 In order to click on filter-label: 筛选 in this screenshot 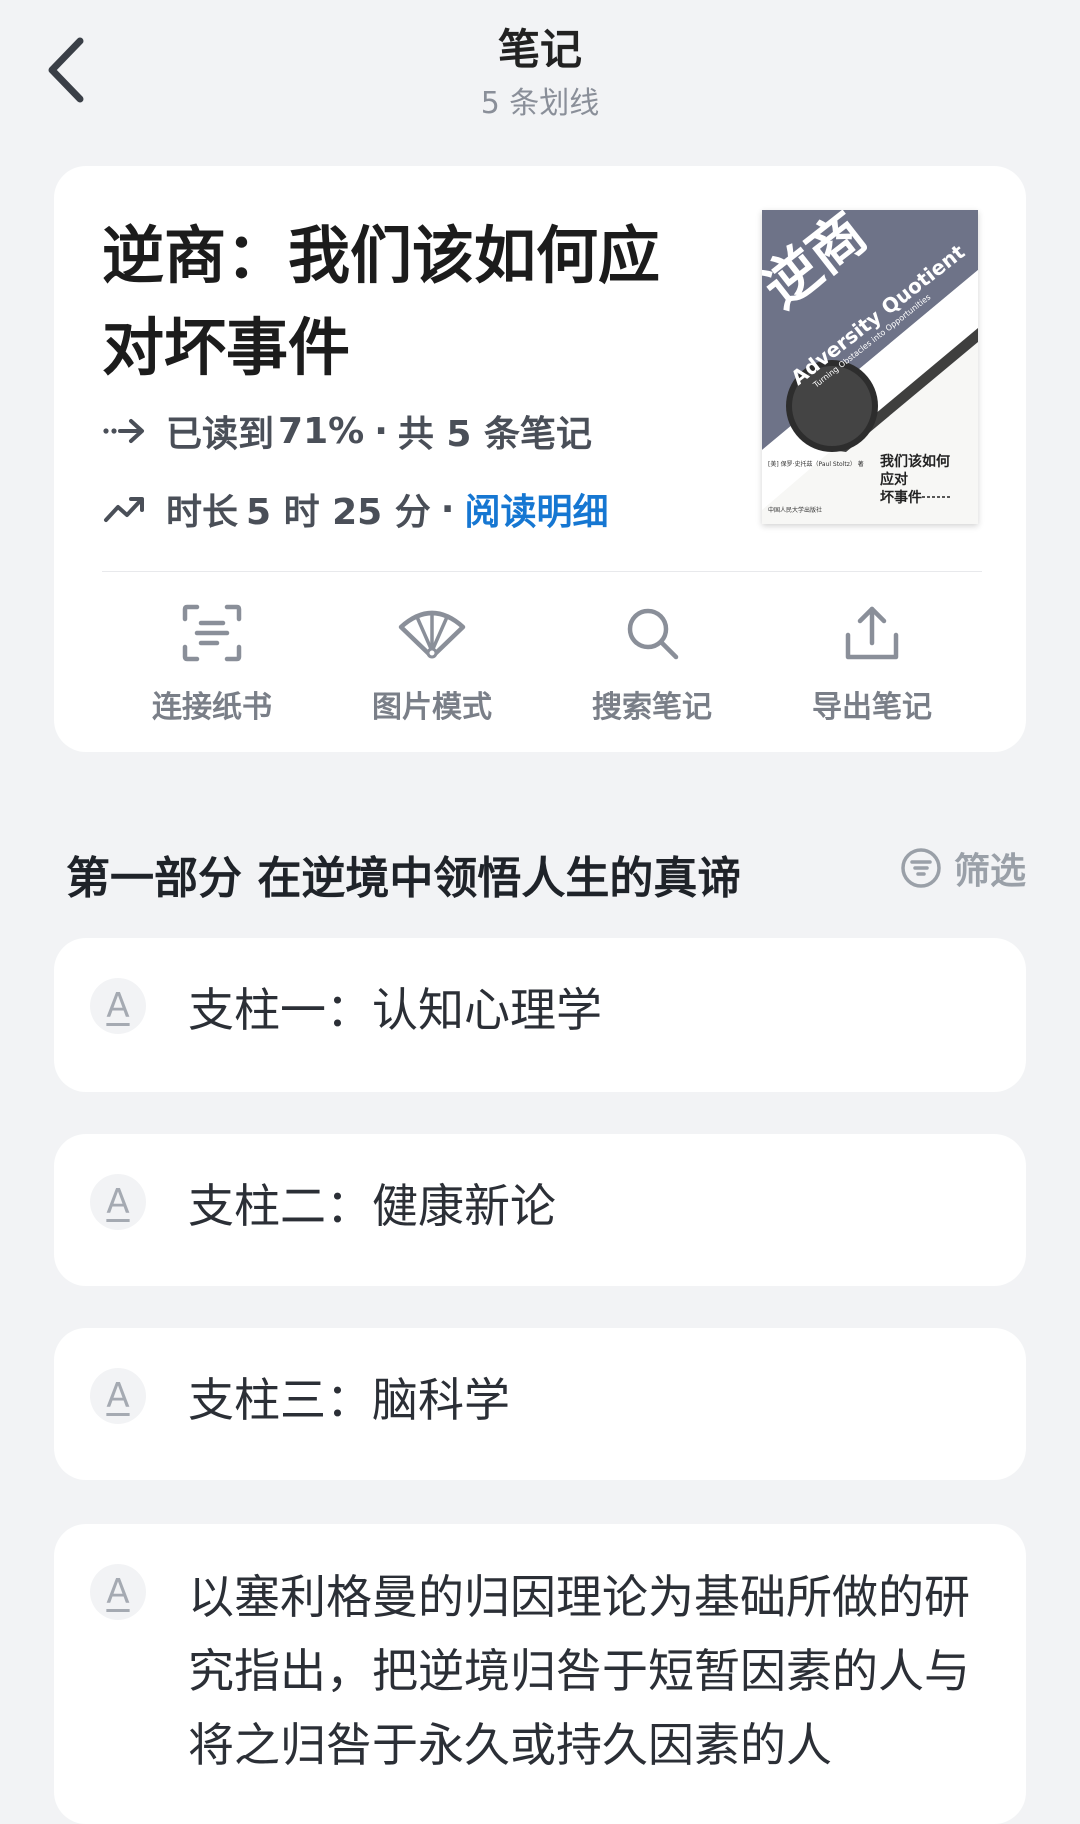, I will do `click(989, 871)`.